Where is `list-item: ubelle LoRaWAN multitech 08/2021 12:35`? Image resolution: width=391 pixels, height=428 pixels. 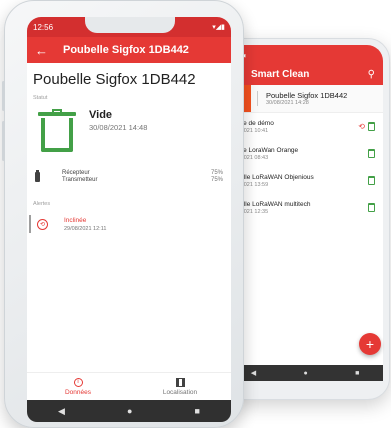 list-item: ubelle LoRaWAN multitech 08/2021 12:35 is located at coordinates (305, 207).